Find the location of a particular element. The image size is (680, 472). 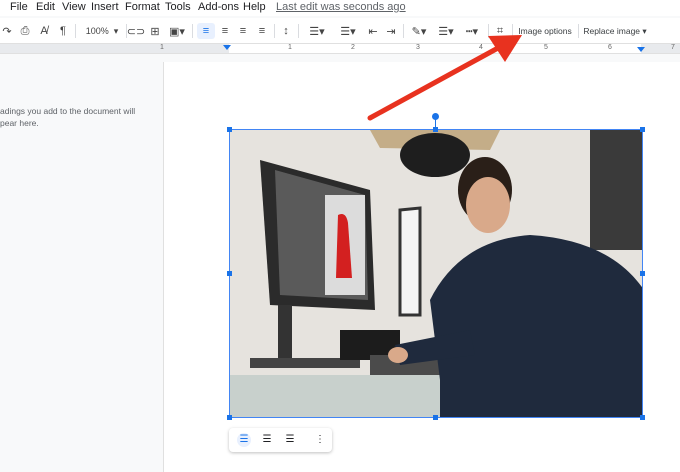

red-arrow-annotation is located at coordinates (444, 78).